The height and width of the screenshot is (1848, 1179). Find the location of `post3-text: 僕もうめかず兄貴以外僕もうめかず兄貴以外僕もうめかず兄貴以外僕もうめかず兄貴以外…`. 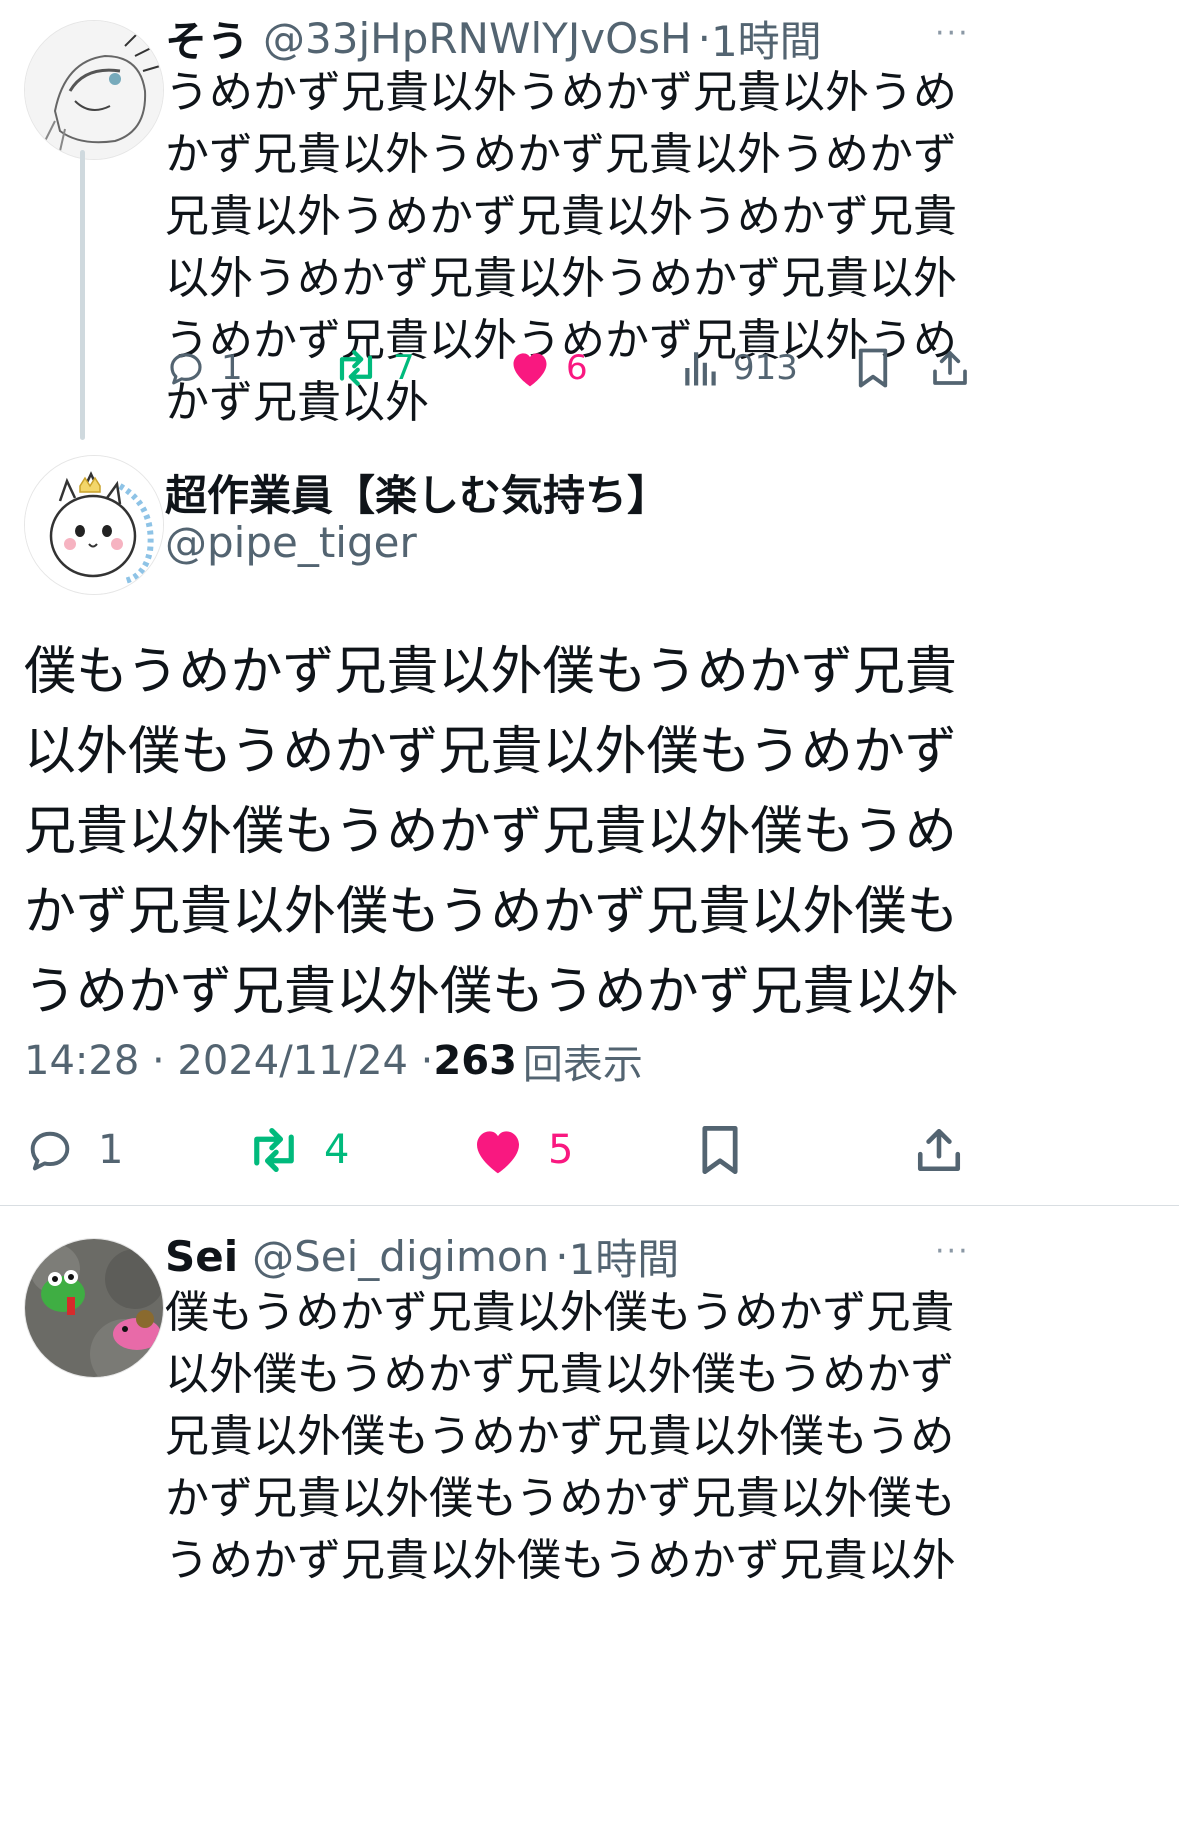

post3-text: 僕もうめかず兄貴以外僕もうめかず兄貴以外僕もうめかず兄貴以外僕もうめかず兄貴以外… is located at coordinates (560, 1436).